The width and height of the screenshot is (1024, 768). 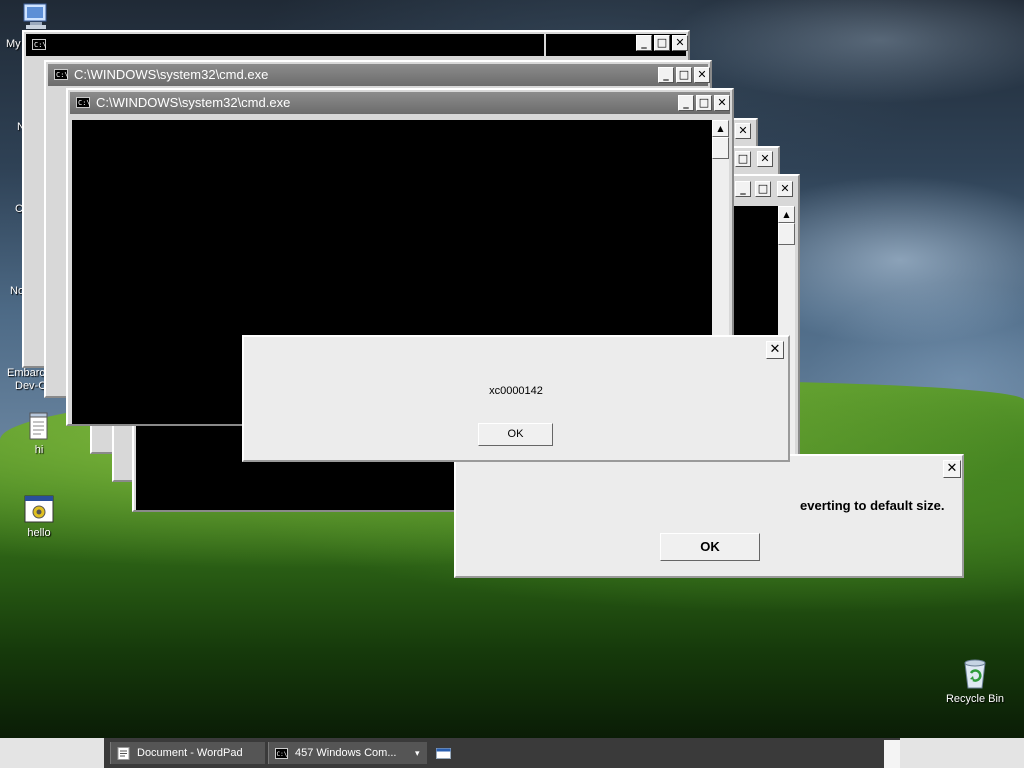 I want to click on wordpad-icon, so click(x=123, y=753).